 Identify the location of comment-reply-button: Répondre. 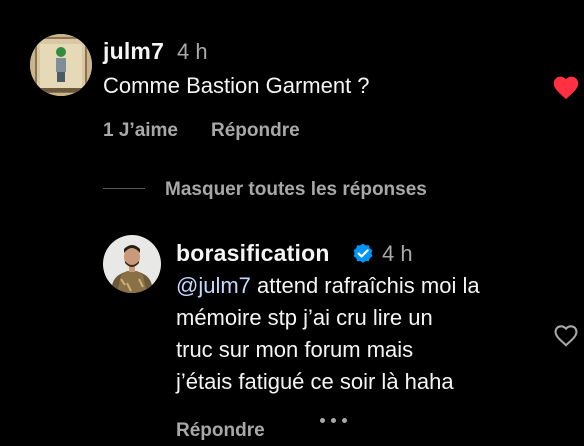
(255, 131).